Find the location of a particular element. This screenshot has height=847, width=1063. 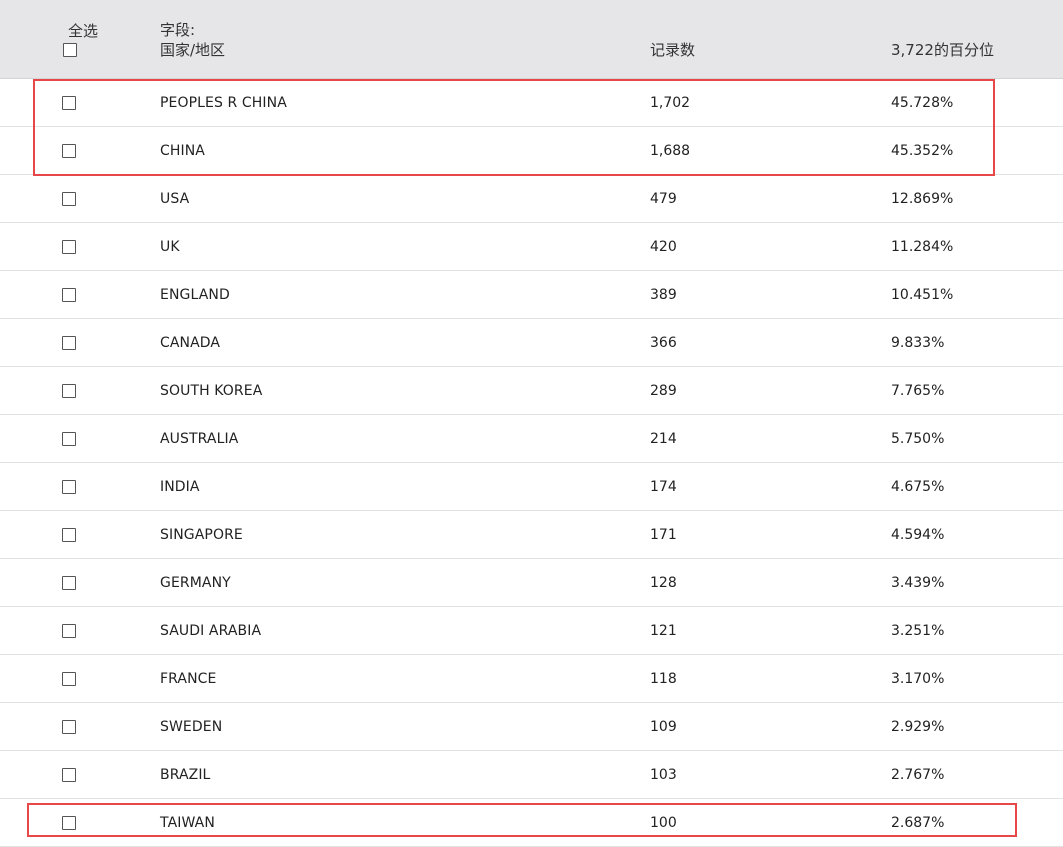

record-percent: 12.869% is located at coordinates (922, 199).